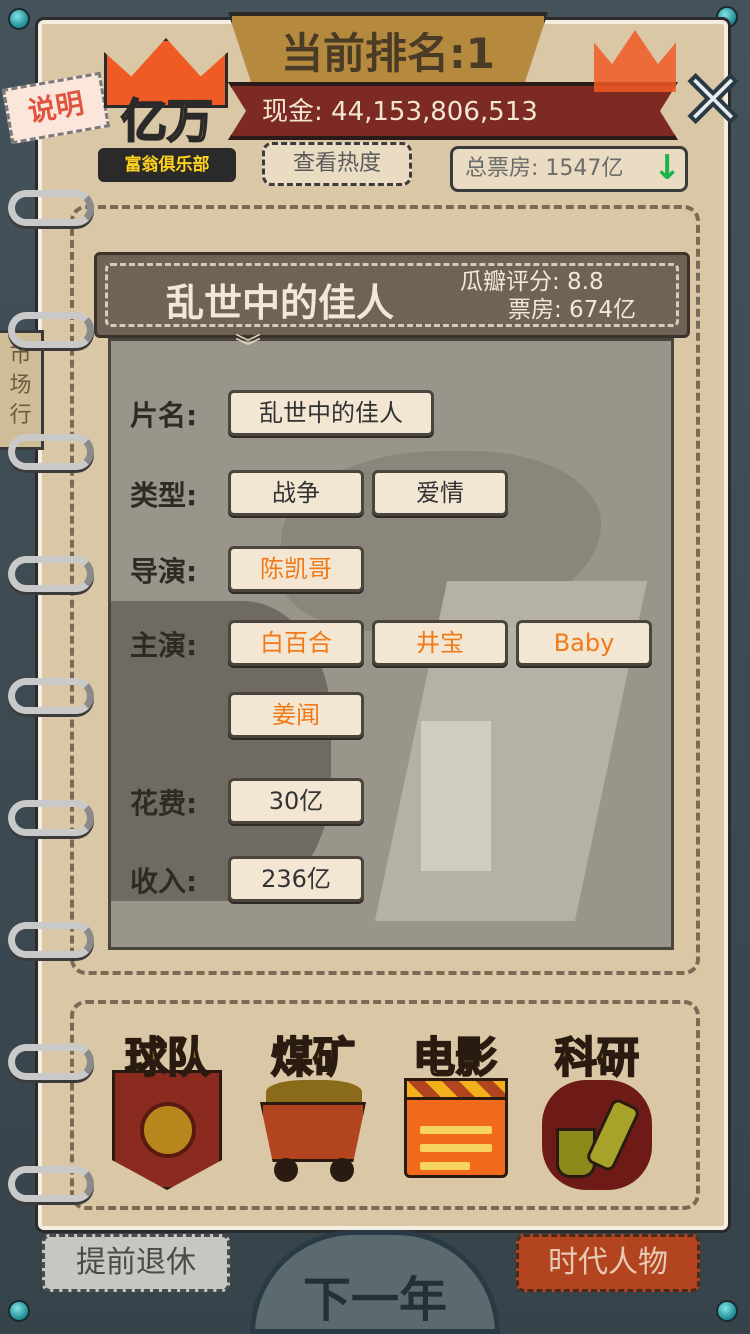 The width and height of the screenshot is (750, 1334). I want to click on category-label: 电影, so click(455, 1057).